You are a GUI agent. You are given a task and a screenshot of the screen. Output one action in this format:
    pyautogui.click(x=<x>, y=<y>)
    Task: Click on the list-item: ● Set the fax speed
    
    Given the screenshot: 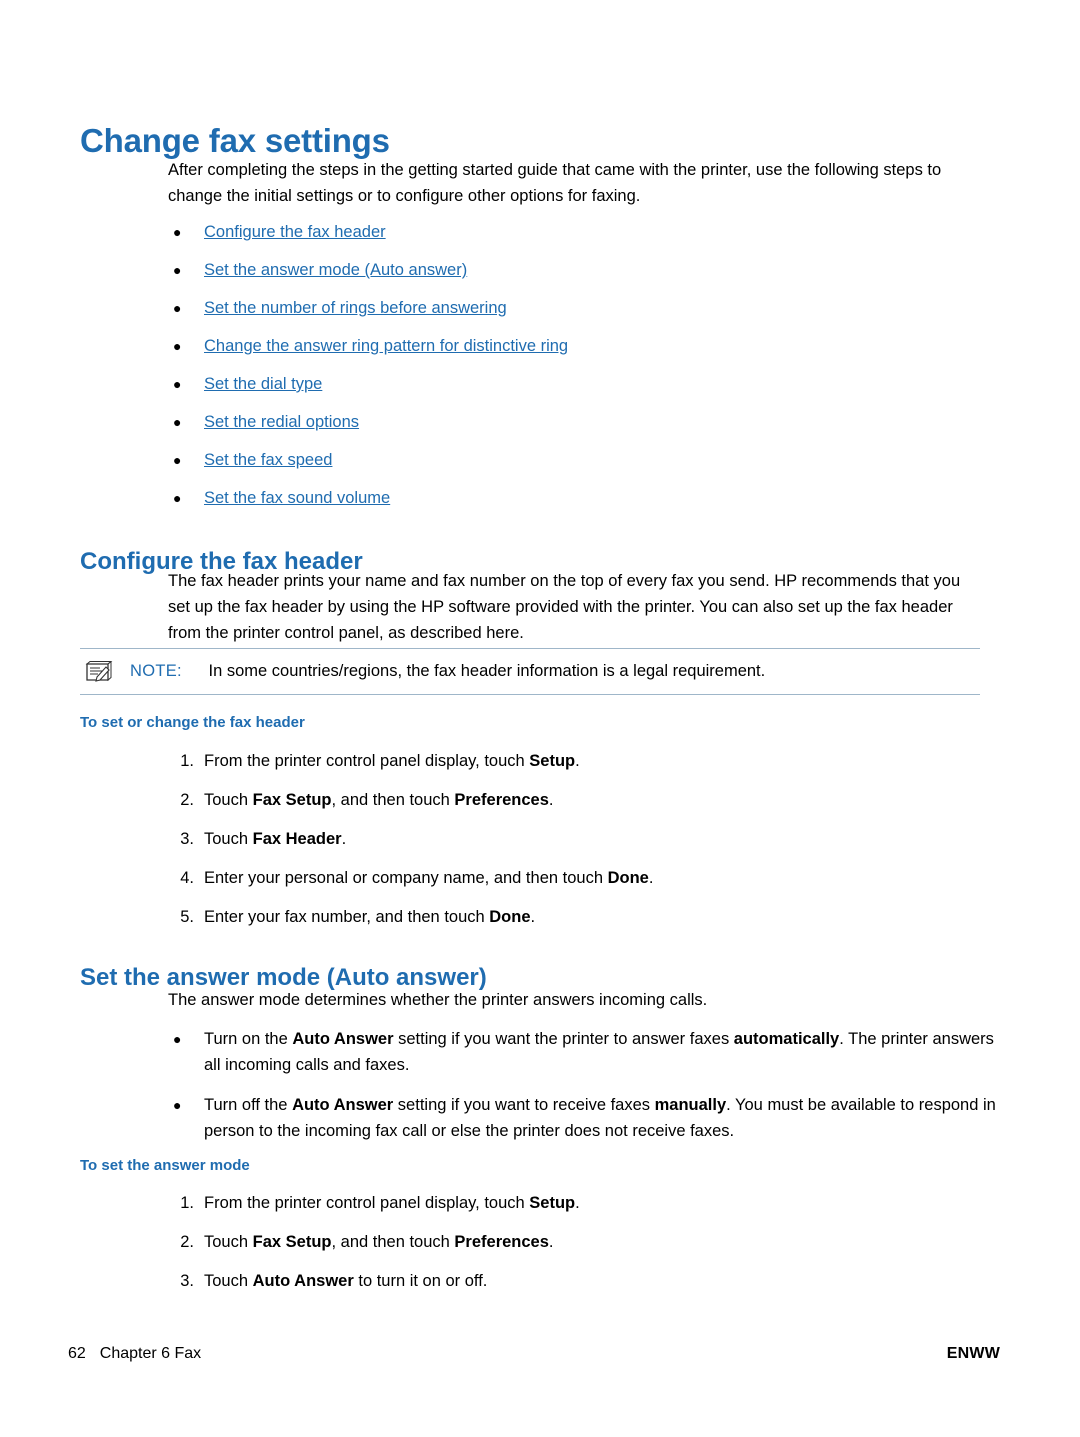 What is the action you would take?
    pyautogui.click(x=568, y=460)
    